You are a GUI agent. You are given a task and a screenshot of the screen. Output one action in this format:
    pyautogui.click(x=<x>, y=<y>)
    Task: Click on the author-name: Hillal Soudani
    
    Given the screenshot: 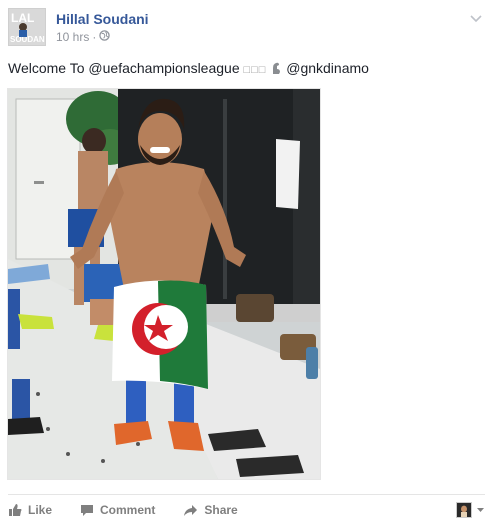 What is the action you would take?
    pyautogui.click(x=102, y=19)
    